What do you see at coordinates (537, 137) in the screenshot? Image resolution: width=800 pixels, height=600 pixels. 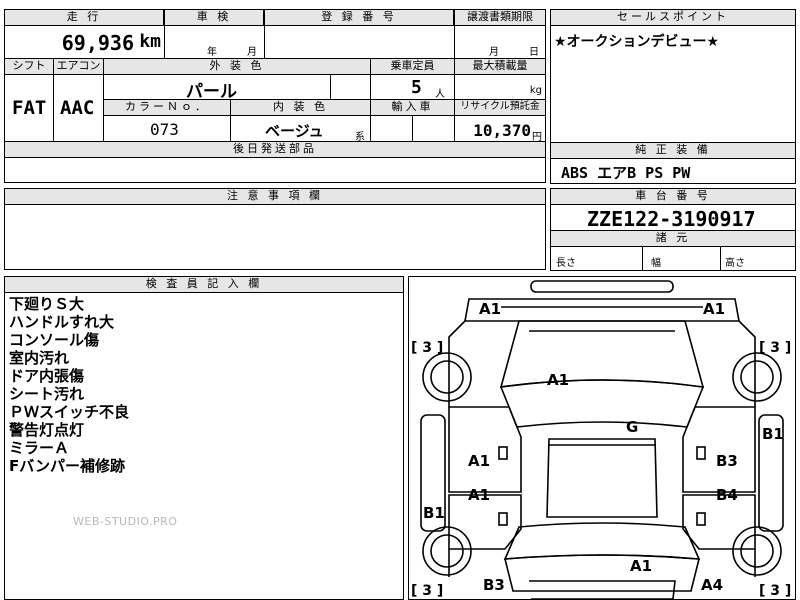 I see `recycle-unit: 円` at bounding box center [537, 137].